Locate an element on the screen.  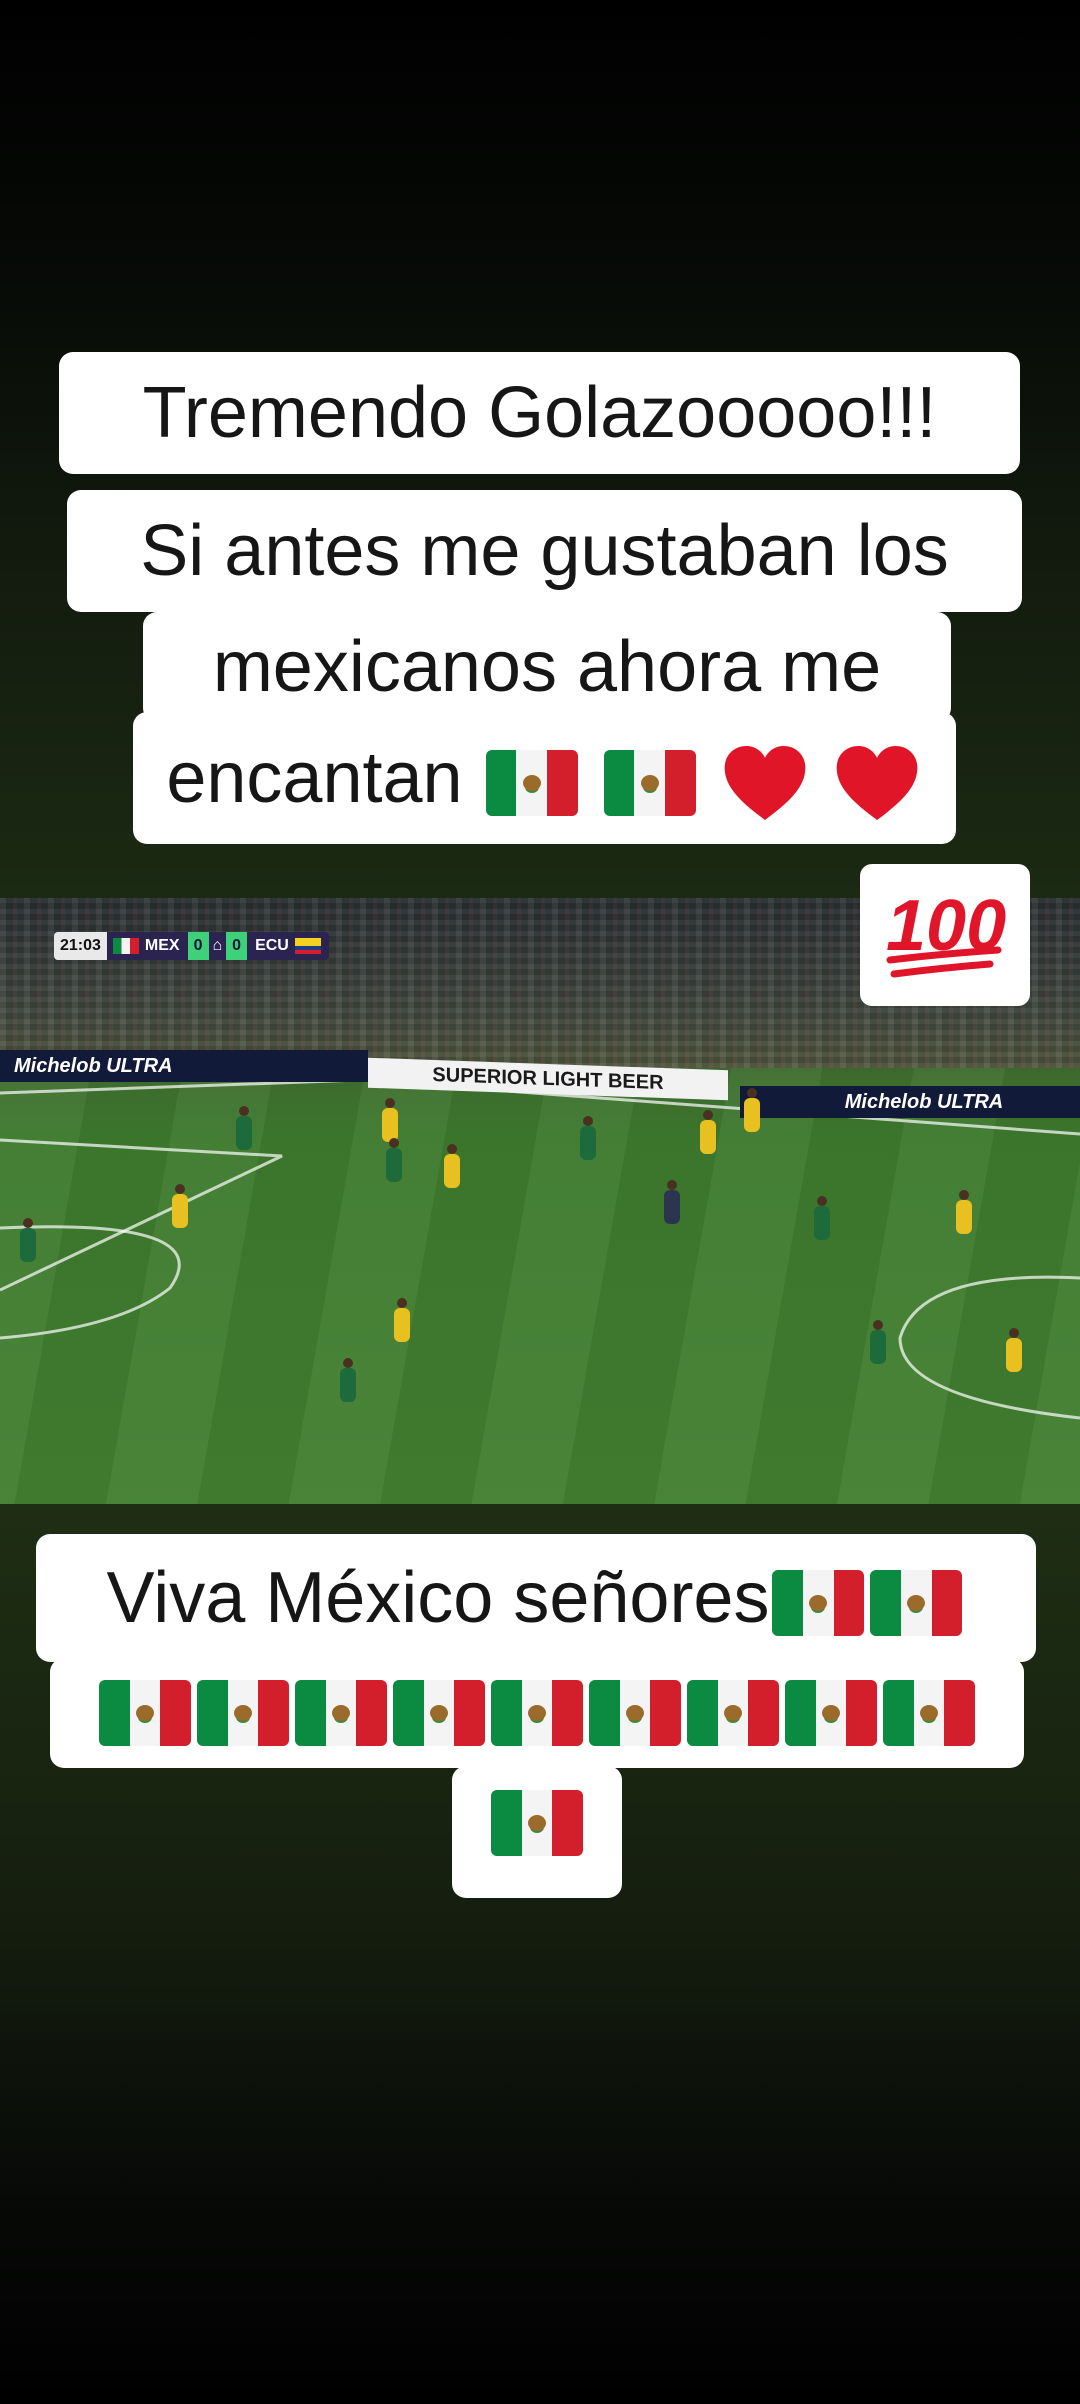
caption-line-1: Tremendo Golazooooo!!! is located at coordinates (539, 413).